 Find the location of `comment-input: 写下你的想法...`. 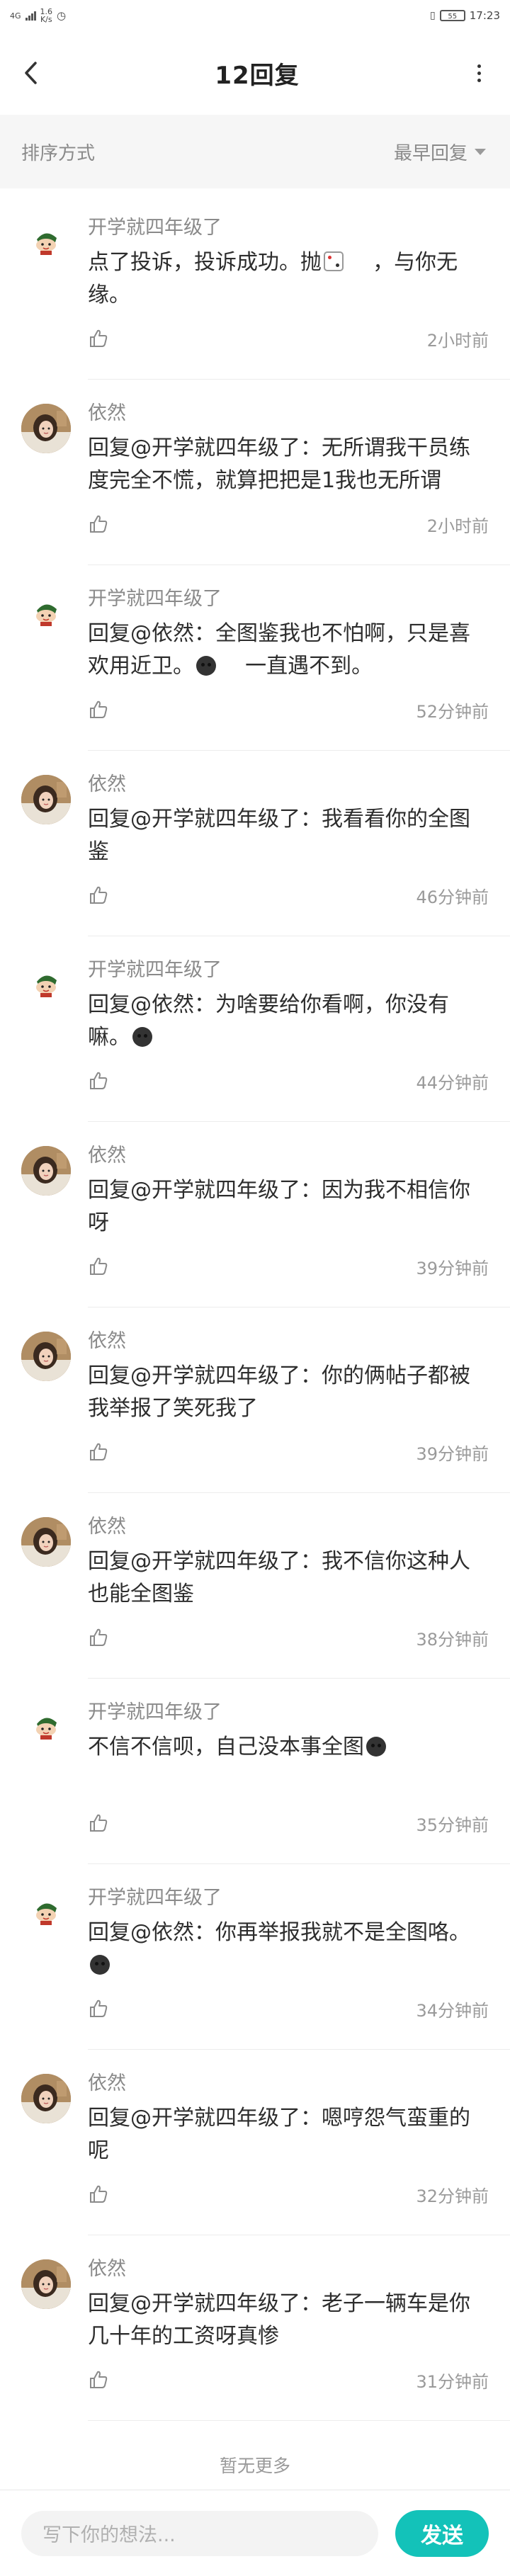

comment-input: 写下你的想法... is located at coordinates (200, 2533).